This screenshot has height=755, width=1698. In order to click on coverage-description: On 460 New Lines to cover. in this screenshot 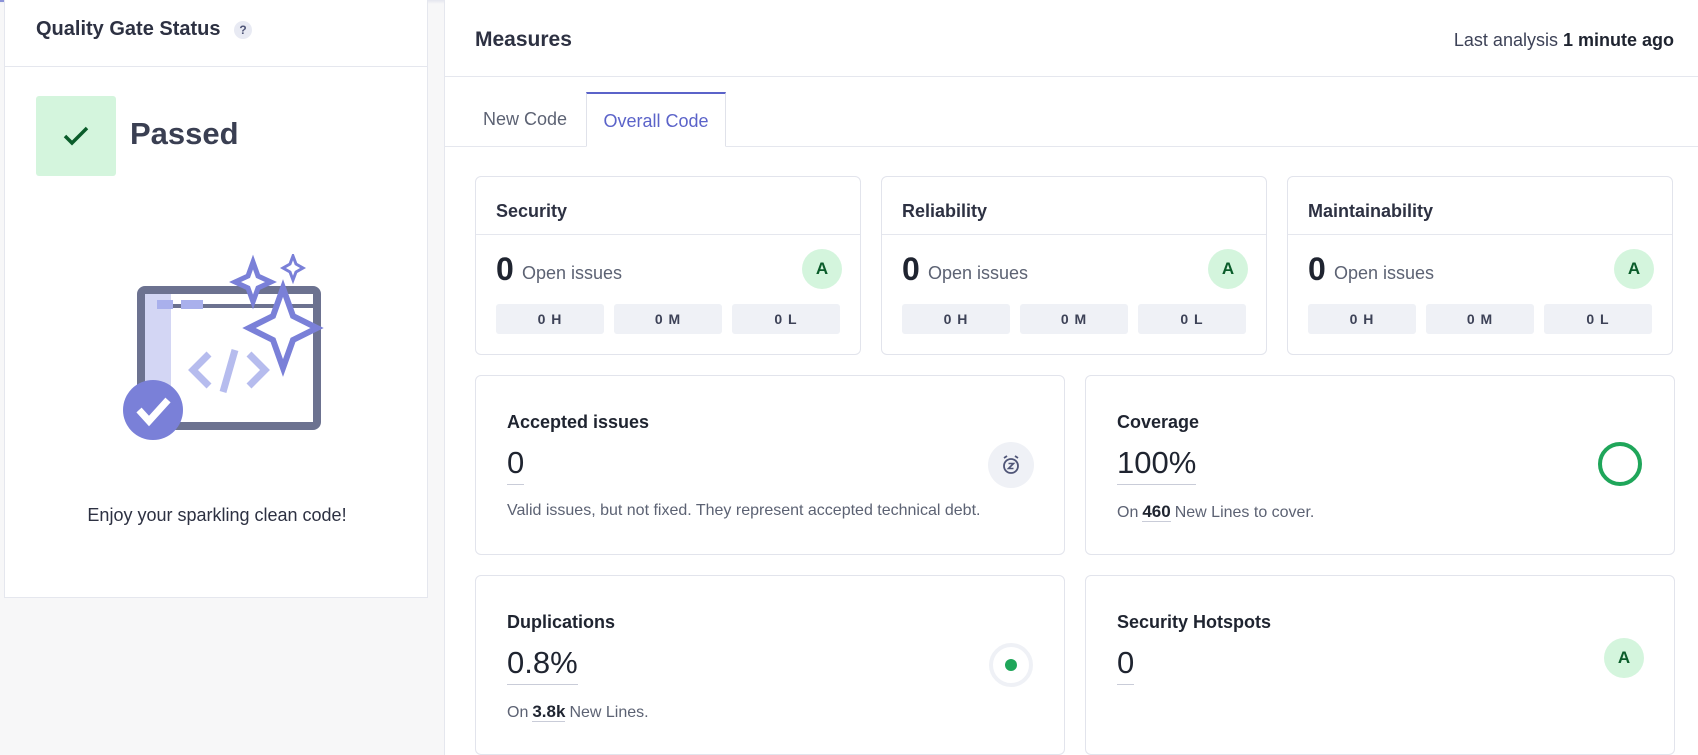, I will do `click(1215, 512)`.